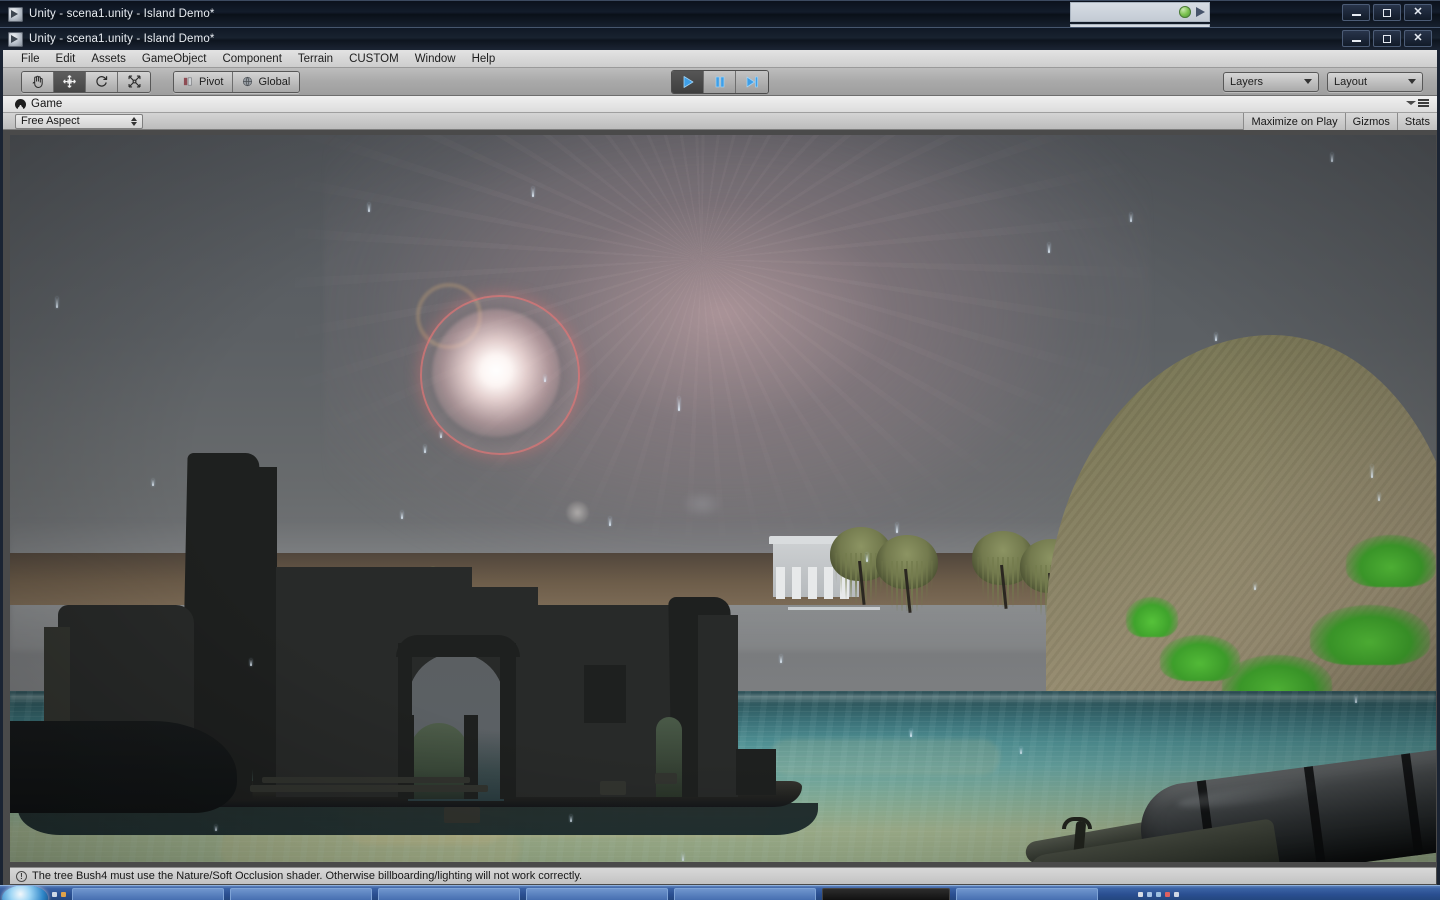  Describe the element at coordinates (38, 81) in the screenshot. I see `hand-tool-button` at that location.